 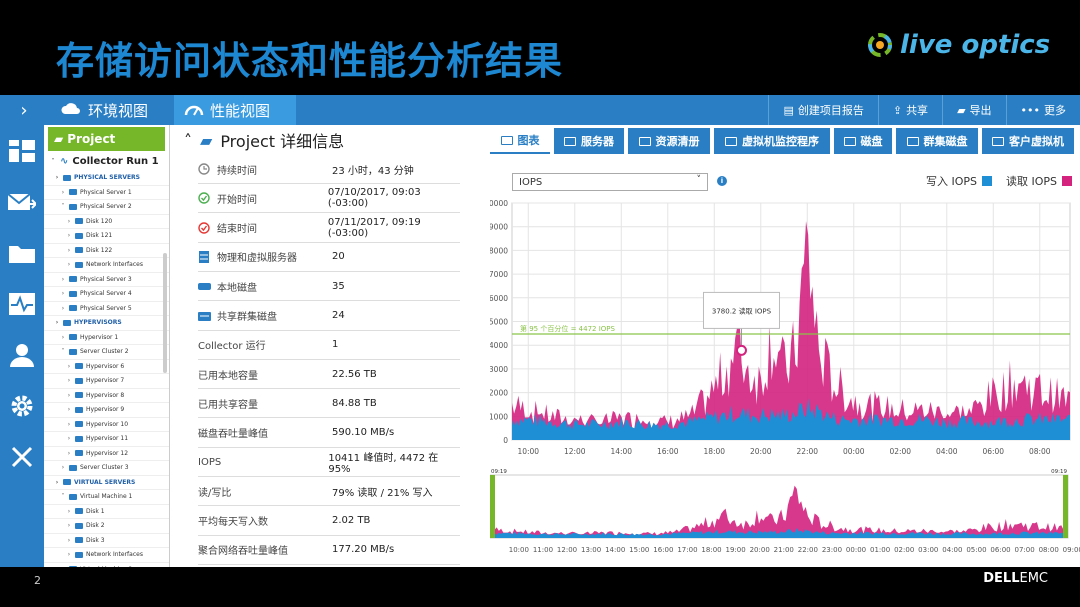 I want to click on y-tick-label: 6000, so click(x=499, y=298).